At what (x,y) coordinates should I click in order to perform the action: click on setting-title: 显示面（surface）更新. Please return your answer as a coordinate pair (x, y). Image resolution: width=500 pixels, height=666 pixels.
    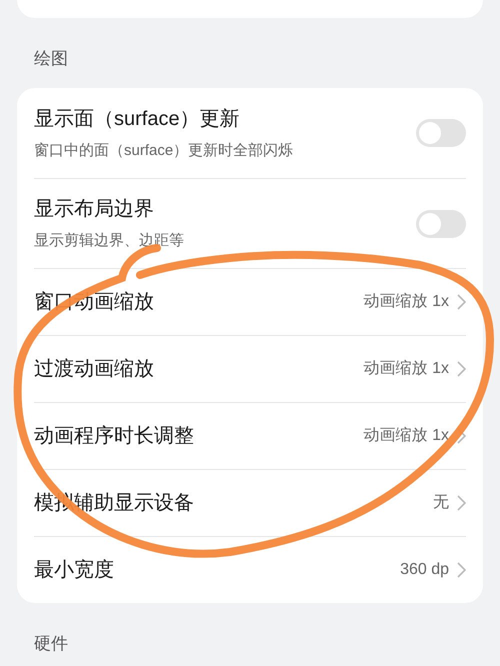
    Looking at the image, I should click on (137, 119).